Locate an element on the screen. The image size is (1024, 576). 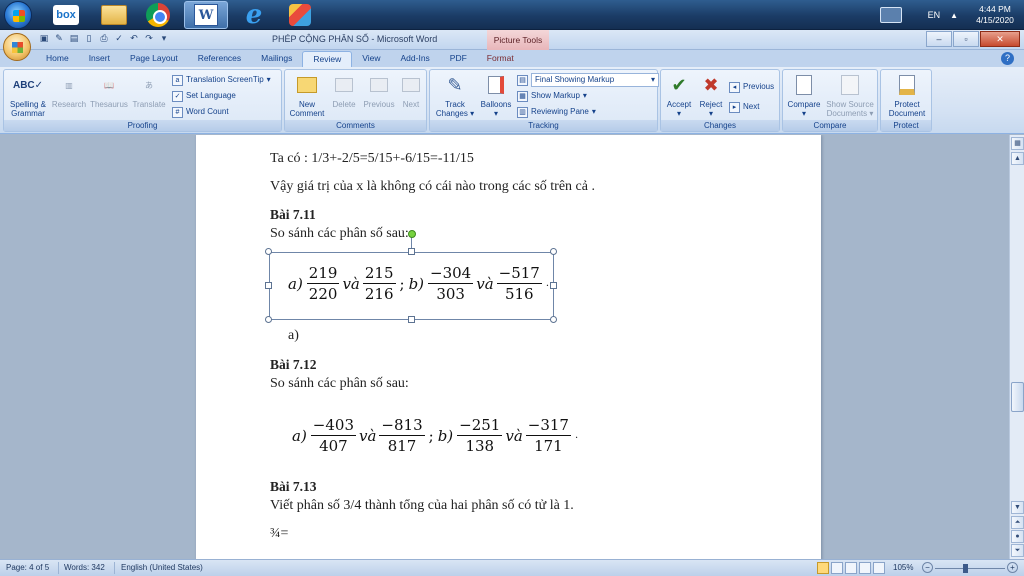
zoom-level: 105% is located at coordinates (903, 567).